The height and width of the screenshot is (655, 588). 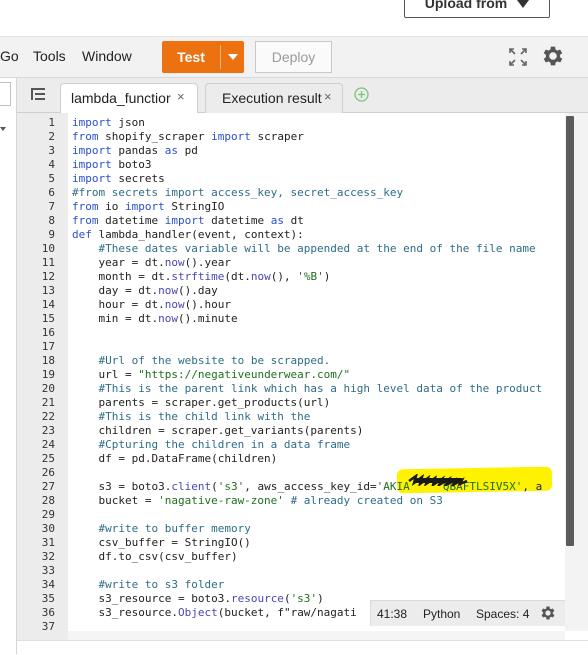 What do you see at coordinates (148, 207) in the screenshot?
I see `code-line: from io import StringIO` at bounding box center [148, 207].